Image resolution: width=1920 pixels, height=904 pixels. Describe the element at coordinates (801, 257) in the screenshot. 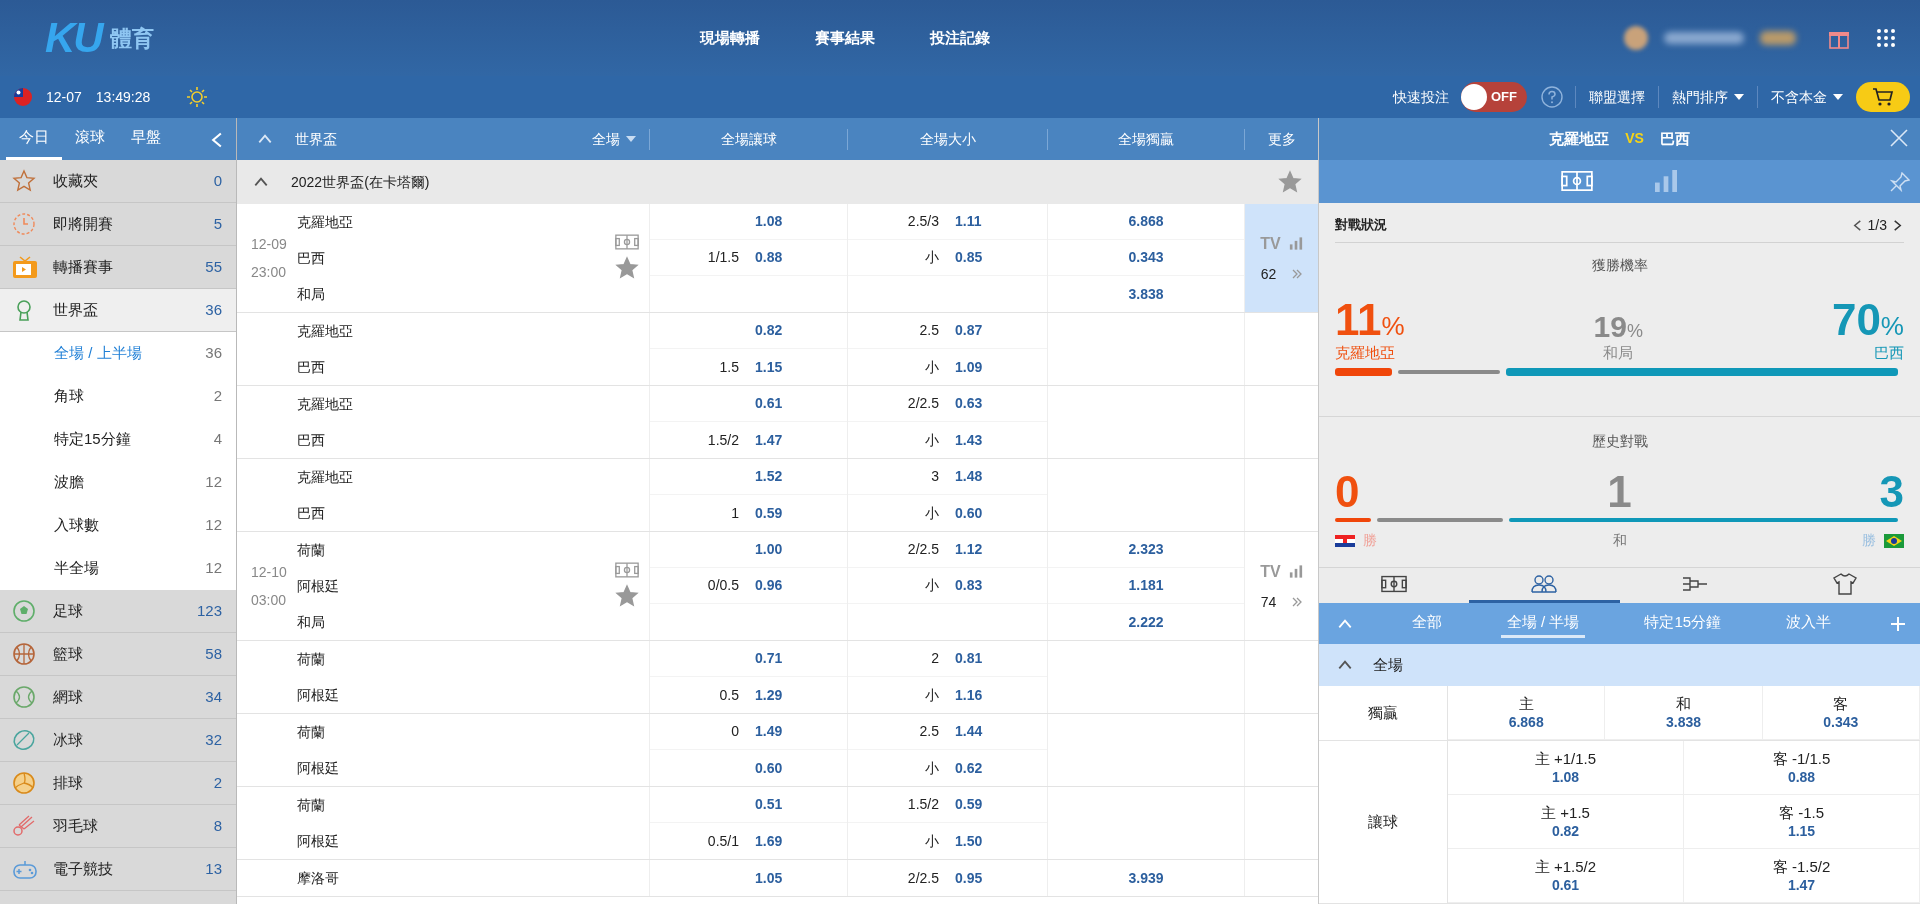

I see `odds-value: 0.88` at that location.